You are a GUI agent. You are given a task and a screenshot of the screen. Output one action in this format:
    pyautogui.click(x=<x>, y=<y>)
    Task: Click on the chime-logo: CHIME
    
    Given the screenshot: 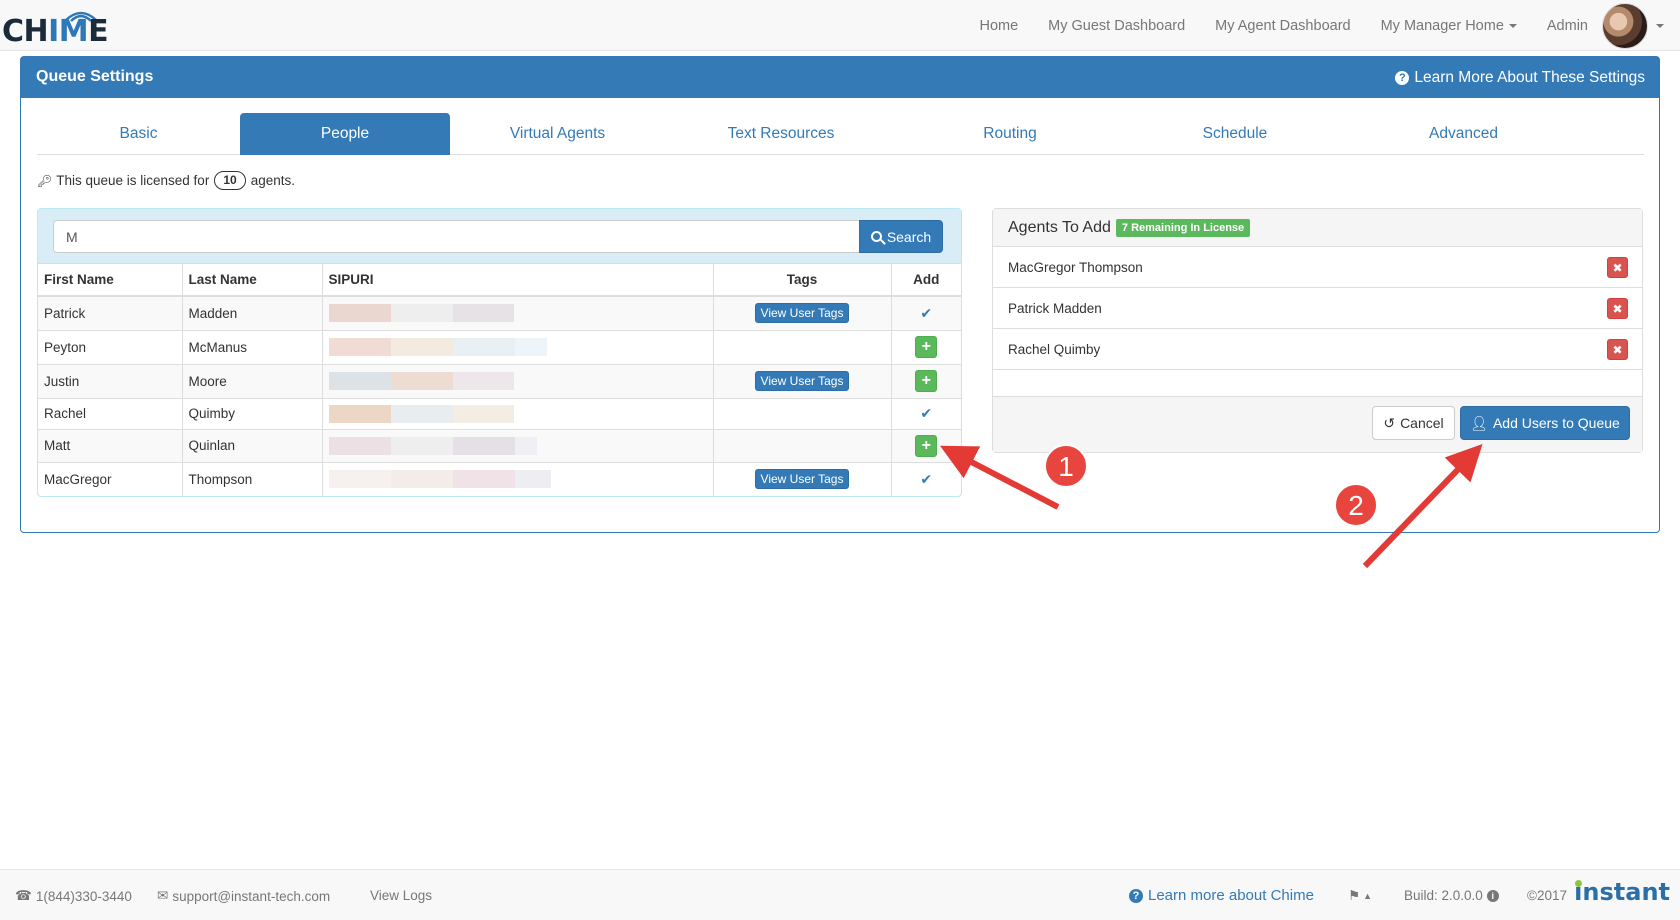 What is the action you would take?
    pyautogui.click(x=57, y=30)
    